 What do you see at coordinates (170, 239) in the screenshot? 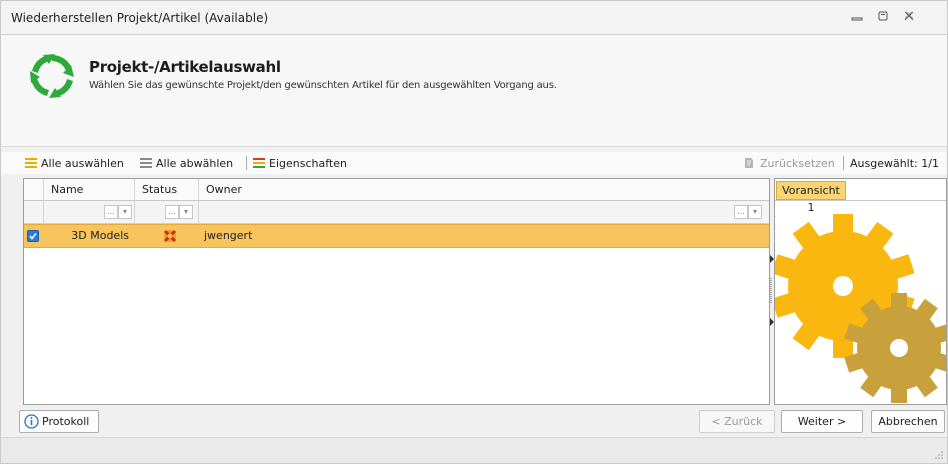
I see `status-icon` at bounding box center [170, 239].